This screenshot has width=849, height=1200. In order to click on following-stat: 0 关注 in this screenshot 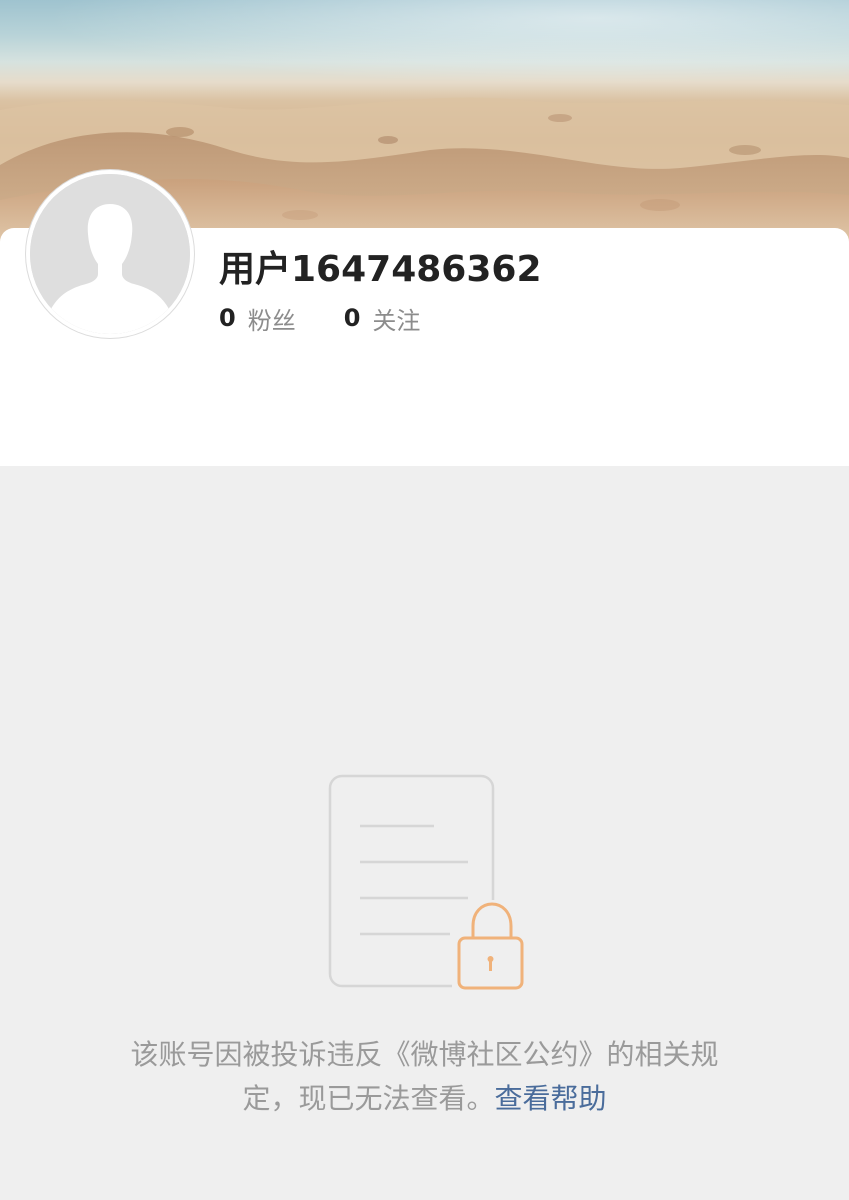, I will do `click(382, 318)`.